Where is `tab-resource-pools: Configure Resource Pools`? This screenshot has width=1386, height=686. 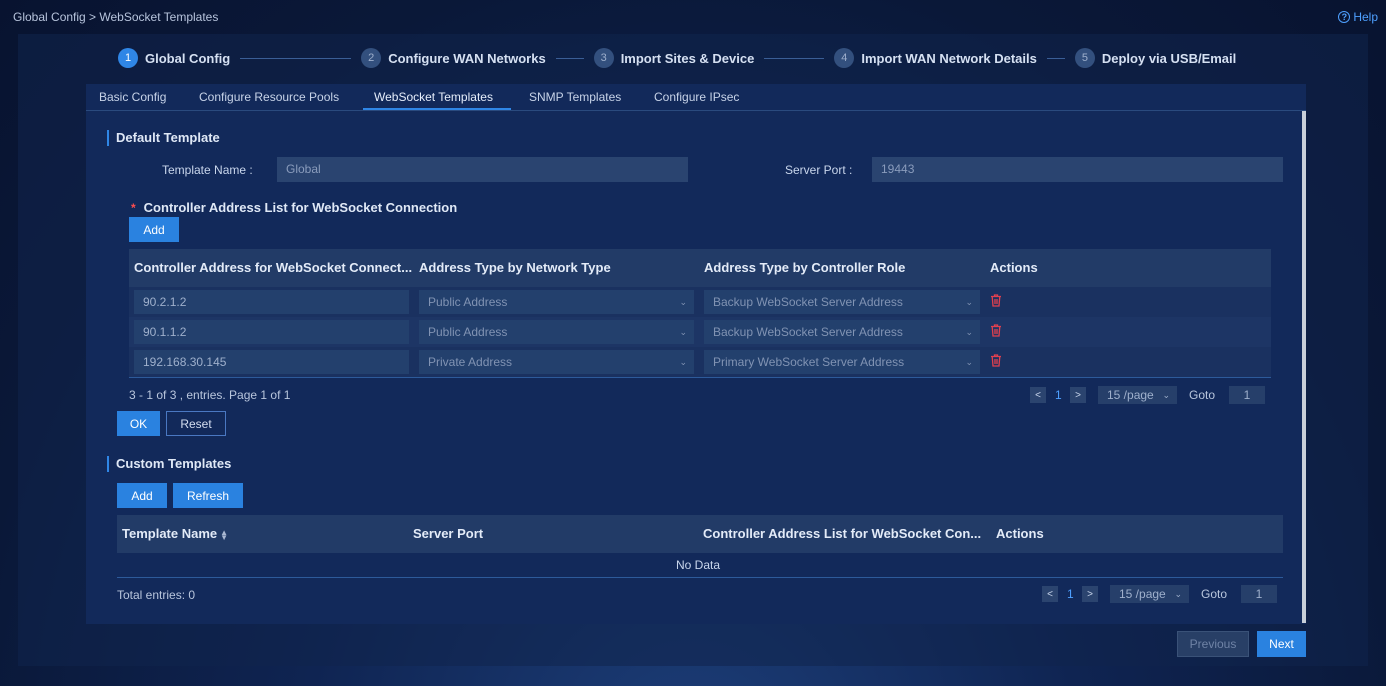
tab-resource-pools: Configure Resource Pools is located at coordinates (269, 97).